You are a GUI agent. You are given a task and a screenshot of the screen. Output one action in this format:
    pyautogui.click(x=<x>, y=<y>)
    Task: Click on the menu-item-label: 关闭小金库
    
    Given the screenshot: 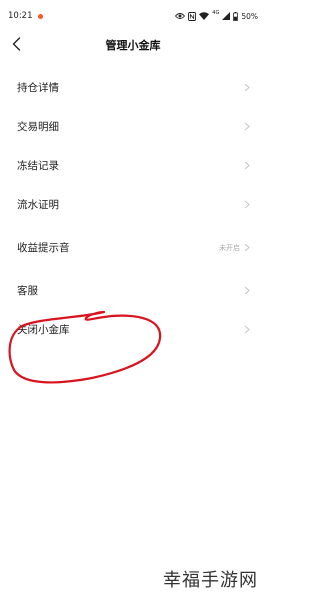 What is the action you would take?
    pyautogui.click(x=43, y=330)
    